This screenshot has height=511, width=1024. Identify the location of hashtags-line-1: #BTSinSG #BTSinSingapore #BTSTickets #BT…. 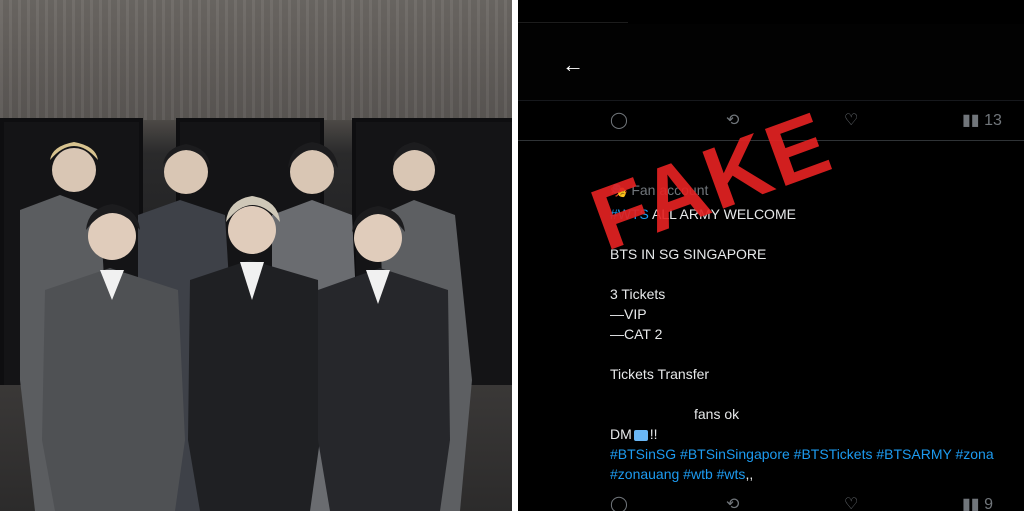
(802, 454).